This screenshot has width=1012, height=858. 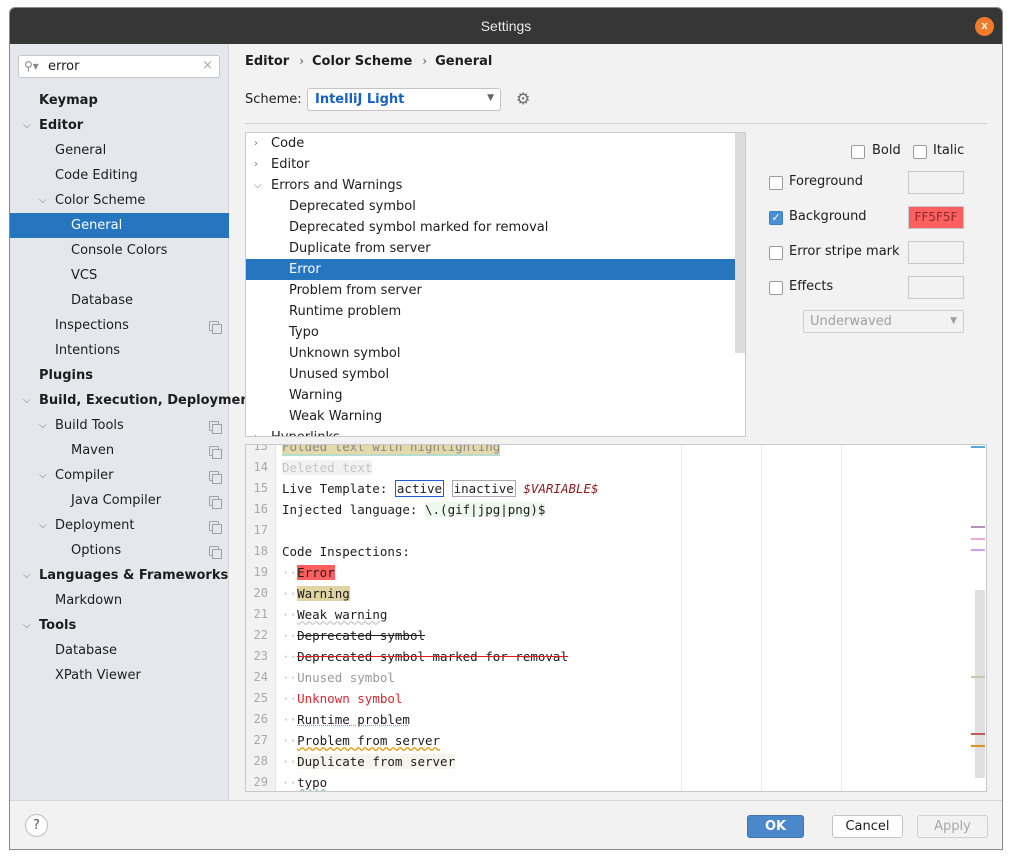 I want to click on attribute-row: Unknown symbol, so click(x=495, y=353).